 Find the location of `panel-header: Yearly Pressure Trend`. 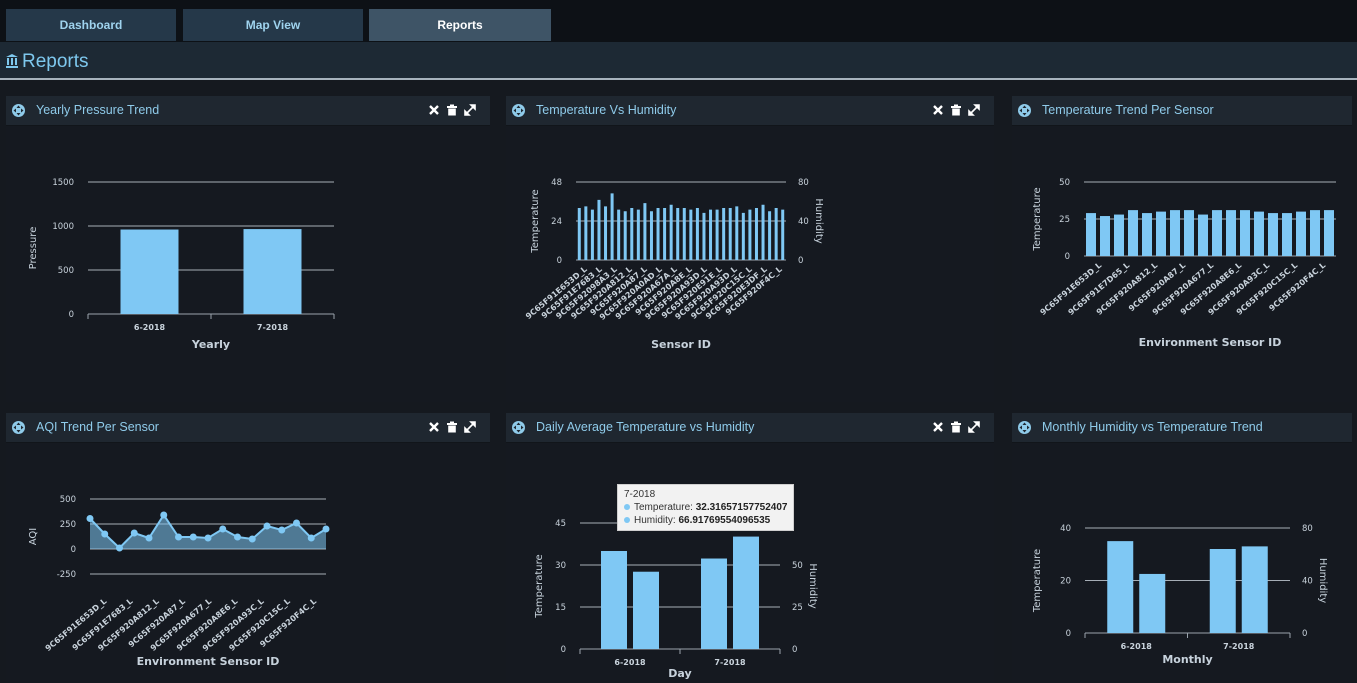

panel-header: Yearly Pressure Trend is located at coordinates (248, 111).